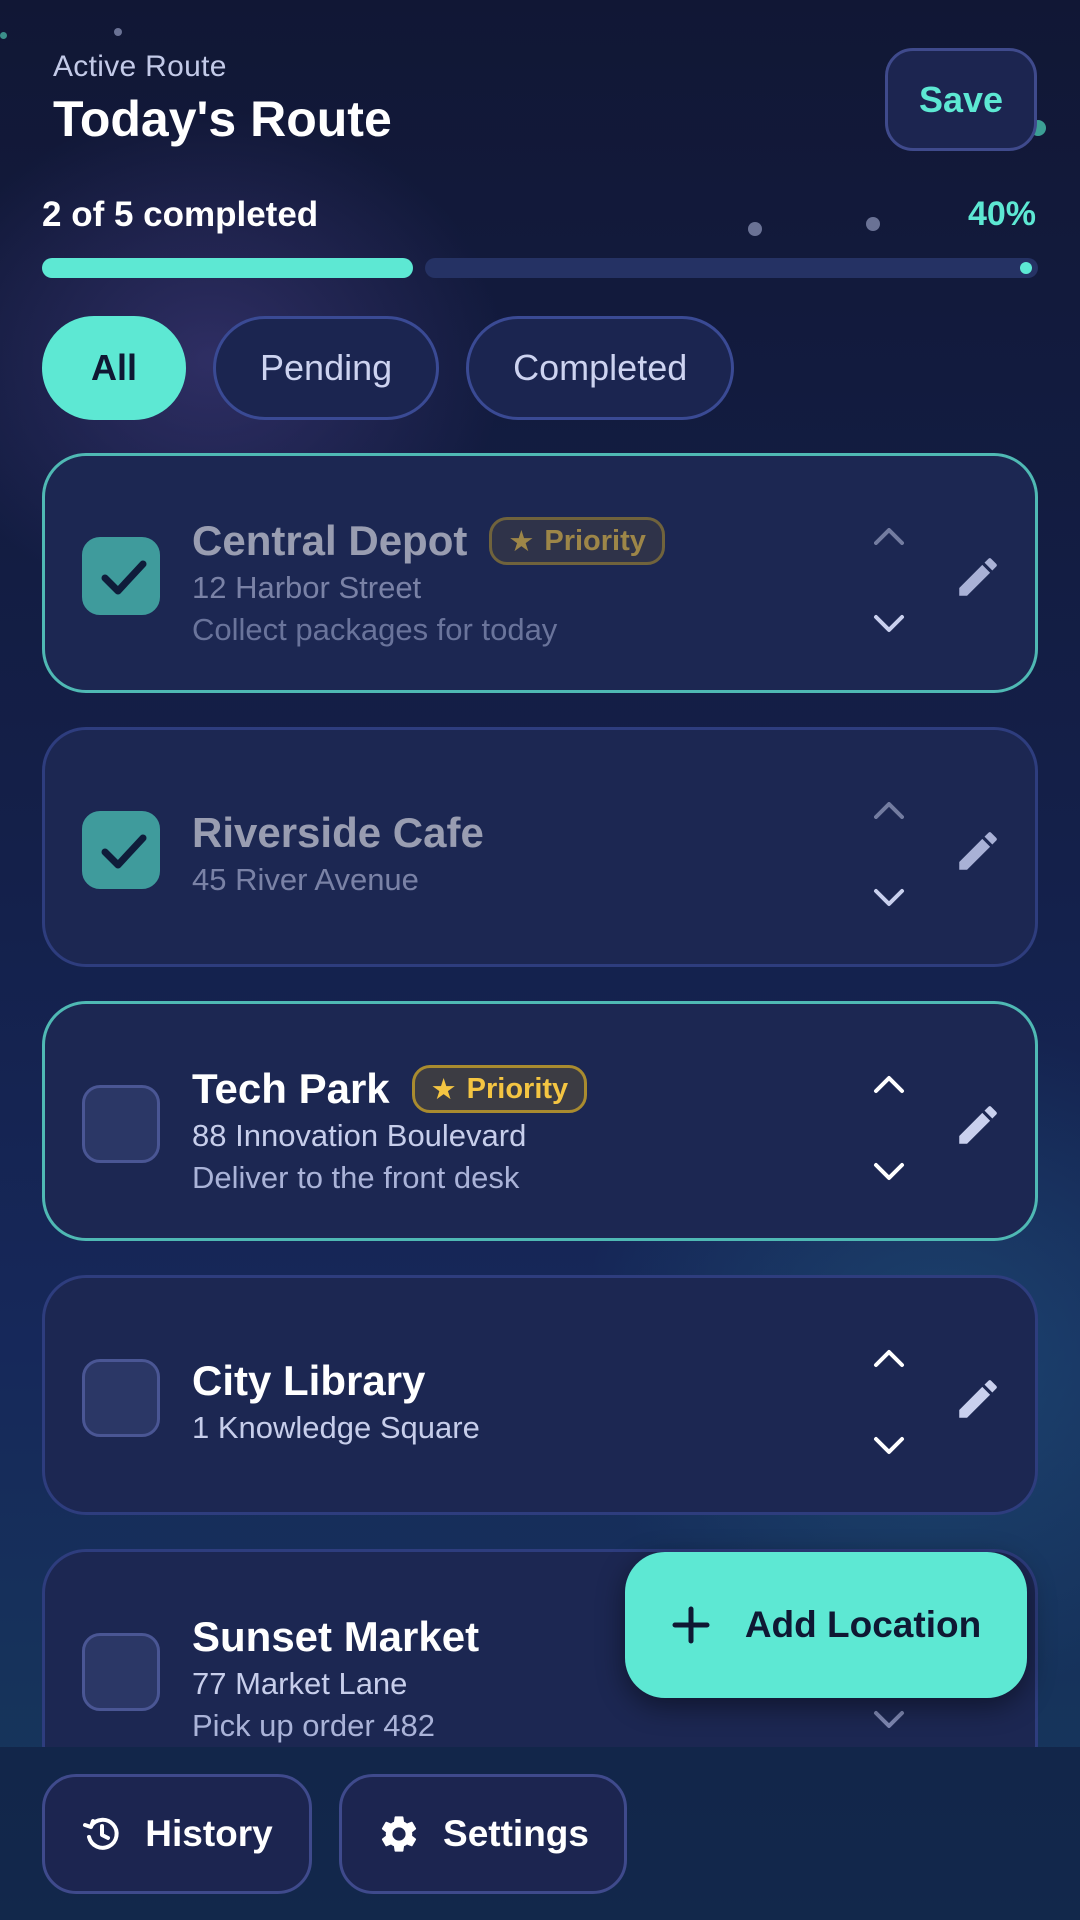 This screenshot has height=1920, width=1080. Describe the element at coordinates (140, 66) in the screenshot. I see `route-eyebrow: Active Route` at that location.